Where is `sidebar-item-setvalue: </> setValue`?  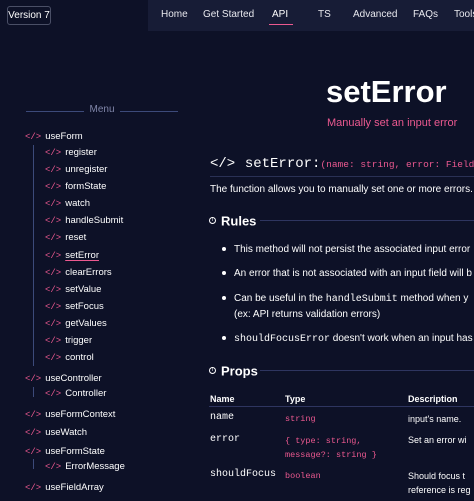 sidebar-item-setvalue: </> setValue is located at coordinates (73, 290).